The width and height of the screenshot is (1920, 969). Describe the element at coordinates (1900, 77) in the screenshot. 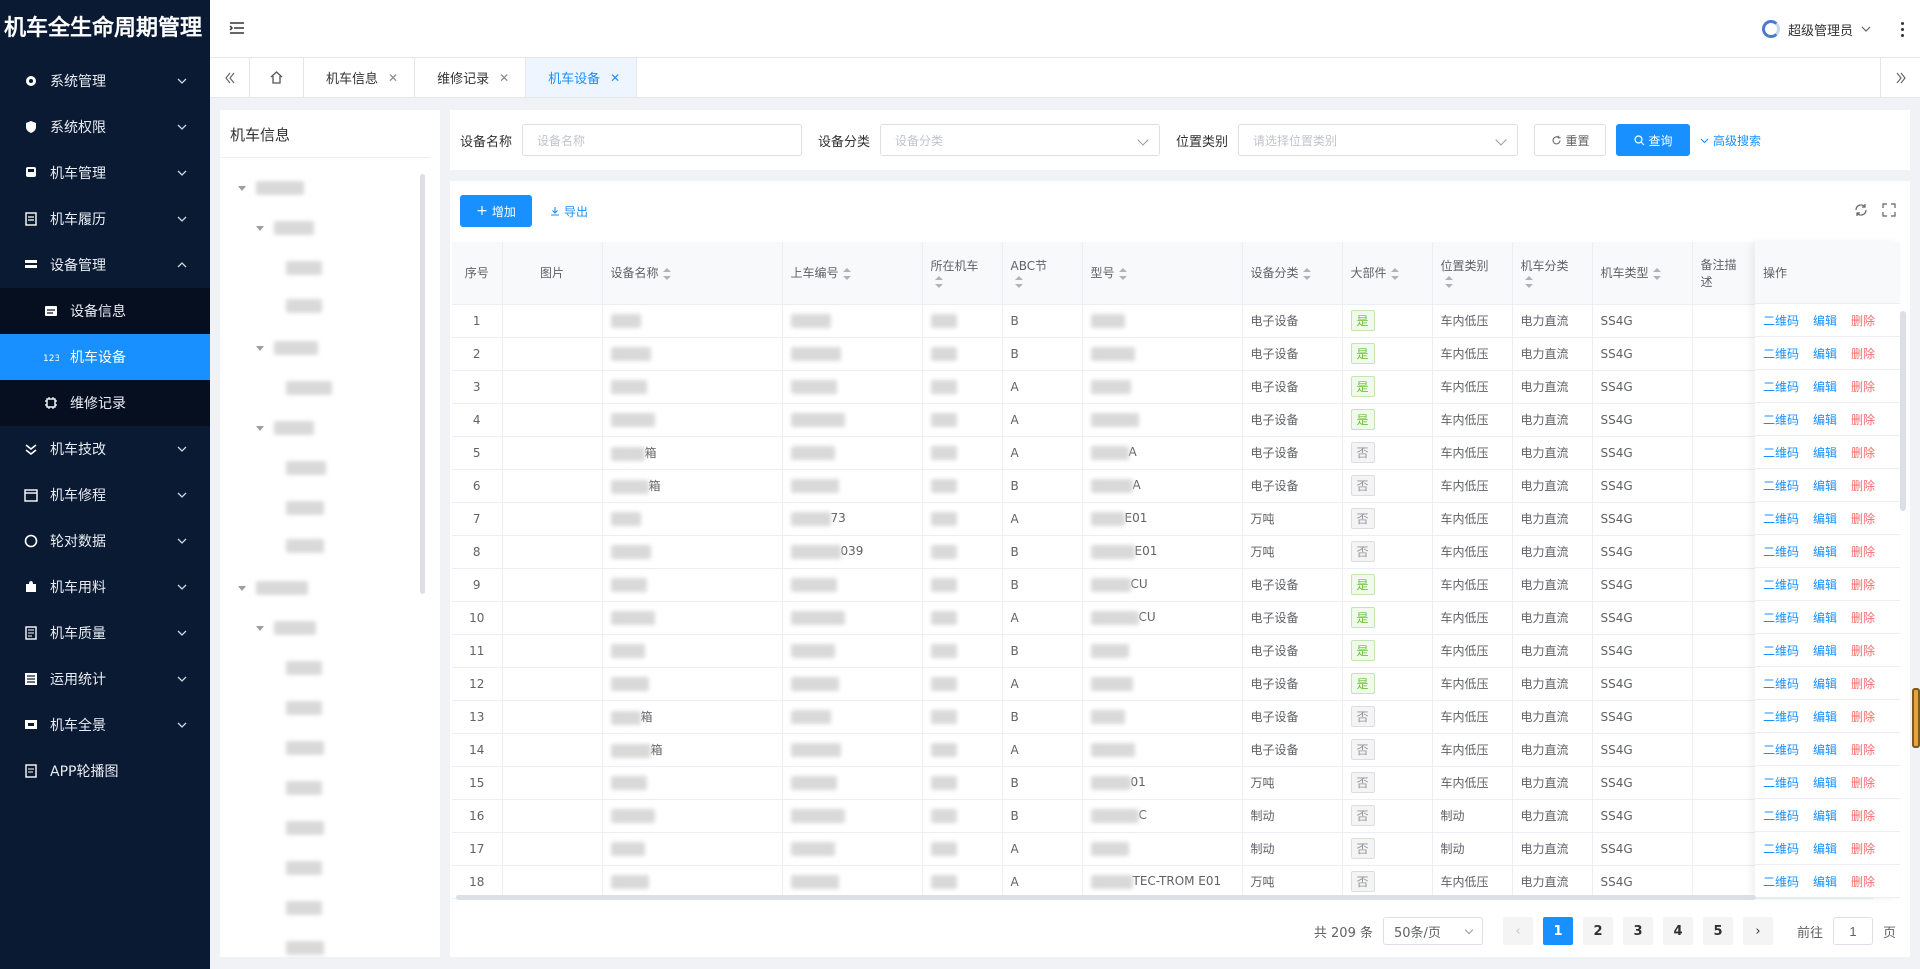

I see `tab-scroll-right-button` at that location.